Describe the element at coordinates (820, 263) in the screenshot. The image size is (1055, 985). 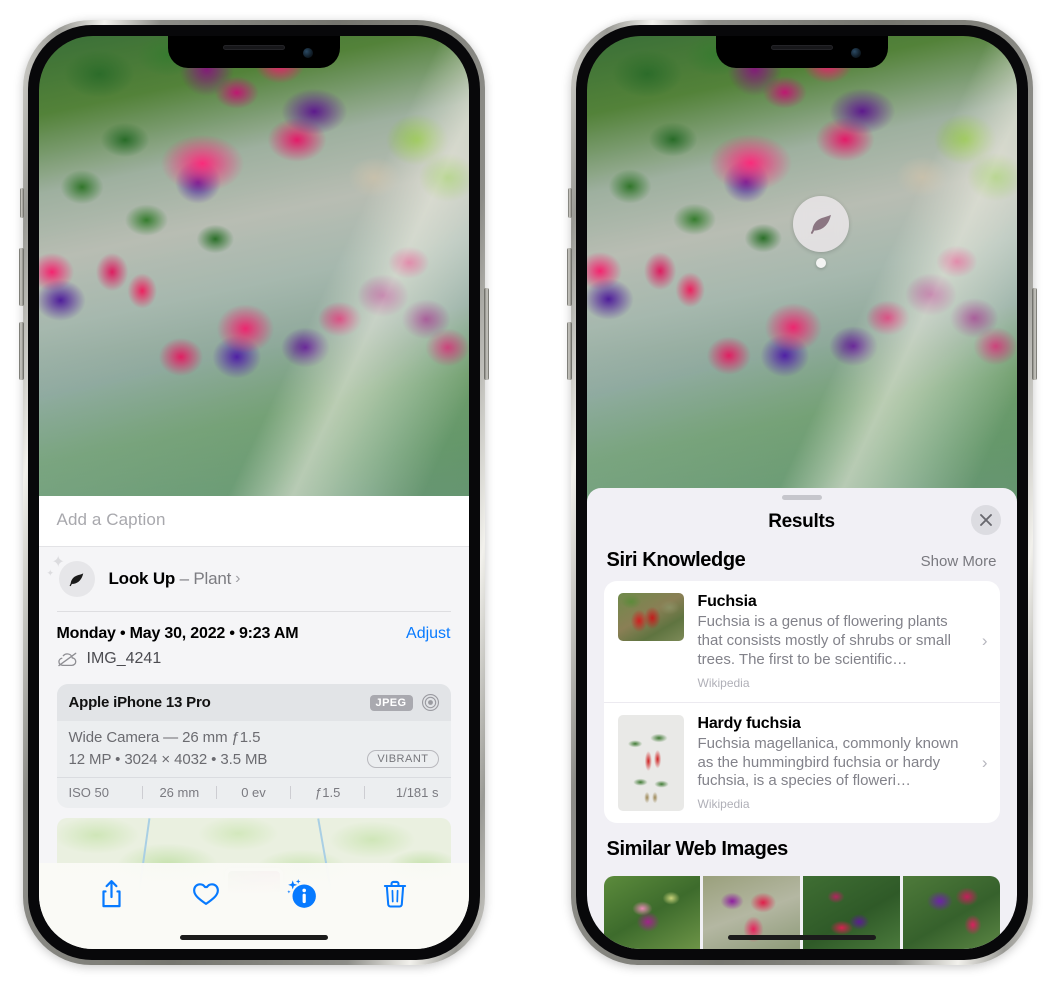
I see `look-up-indicator-dot` at that location.